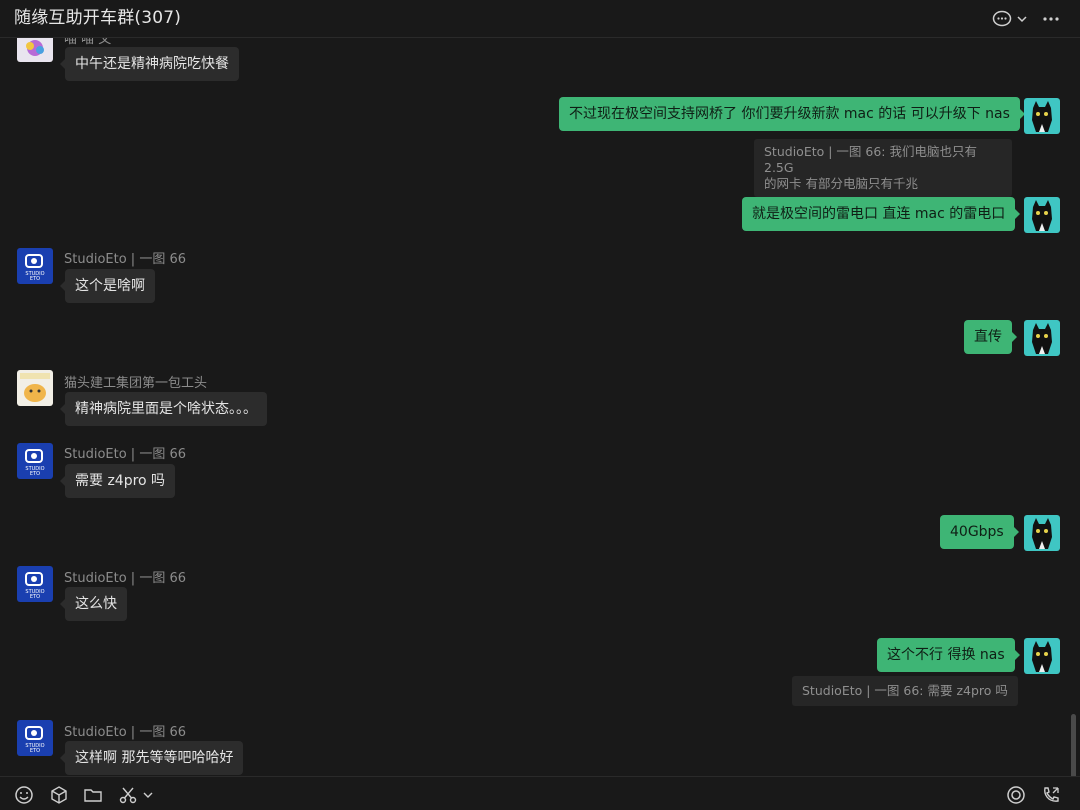 The width and height of the screenshot is (1080, 810). What do you see at coordinates (990, 337) in the screenshot?
I see `message-bubble: 直传` at bounding box center [990, 337].